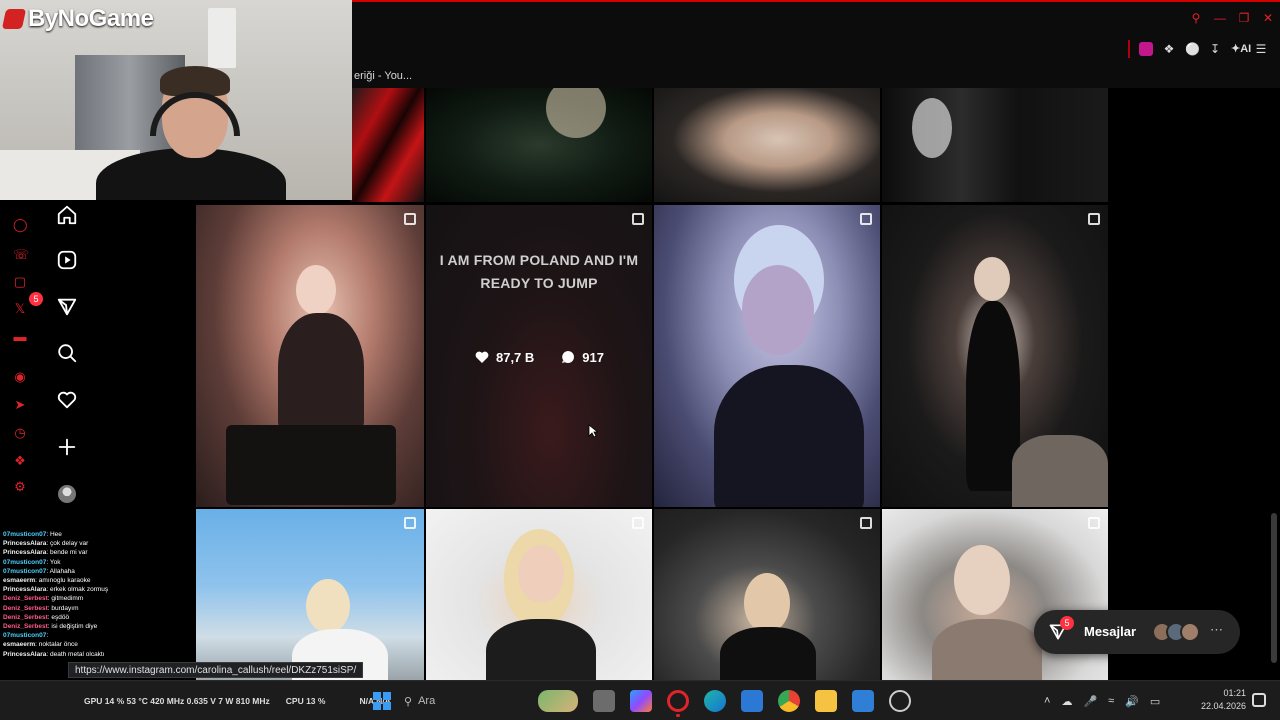 This screenshot has width=1280, height=720. What do you see at coordinates (20, 405) in the screenshot?
I see `send-icon: ➤` at bounding box center [20, 405].